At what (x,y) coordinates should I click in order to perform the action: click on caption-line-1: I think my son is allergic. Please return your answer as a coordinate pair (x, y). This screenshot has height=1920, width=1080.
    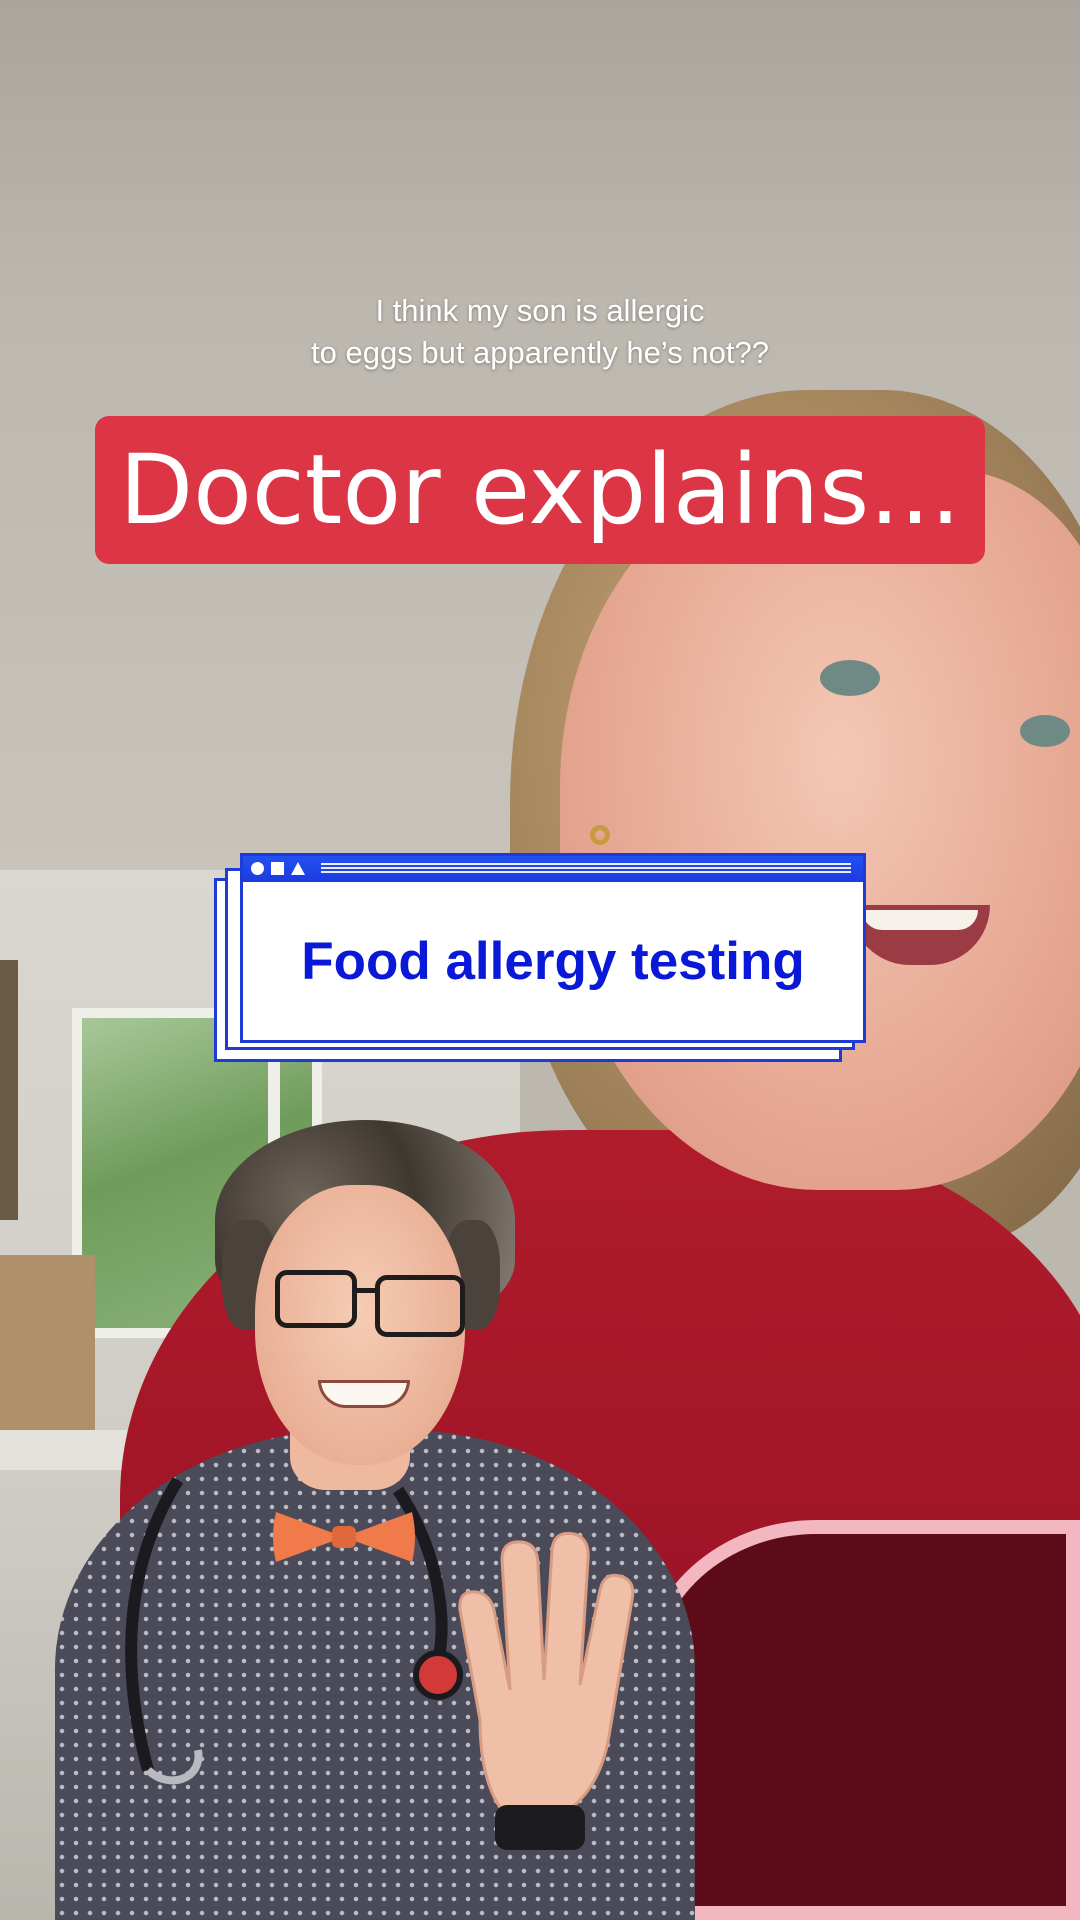
    Looking at the image, I should click on (540, 310).